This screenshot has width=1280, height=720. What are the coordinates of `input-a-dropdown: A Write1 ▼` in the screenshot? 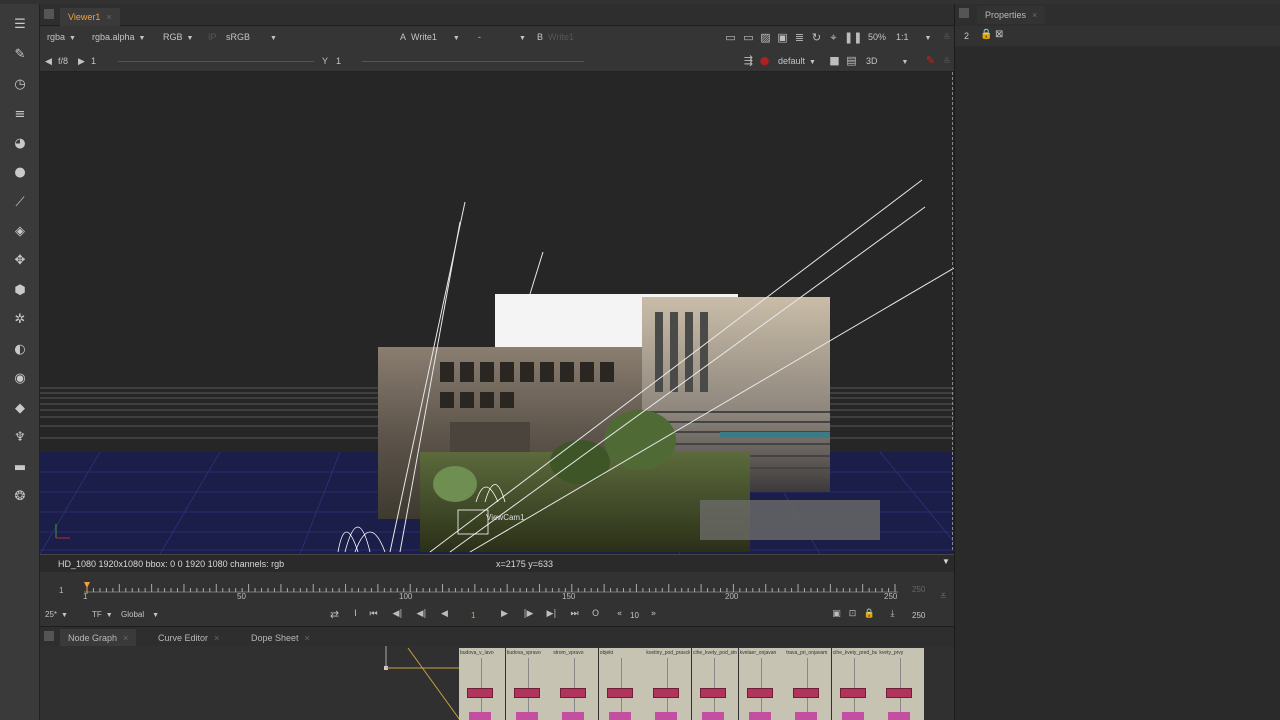 It's located at (430, 37).